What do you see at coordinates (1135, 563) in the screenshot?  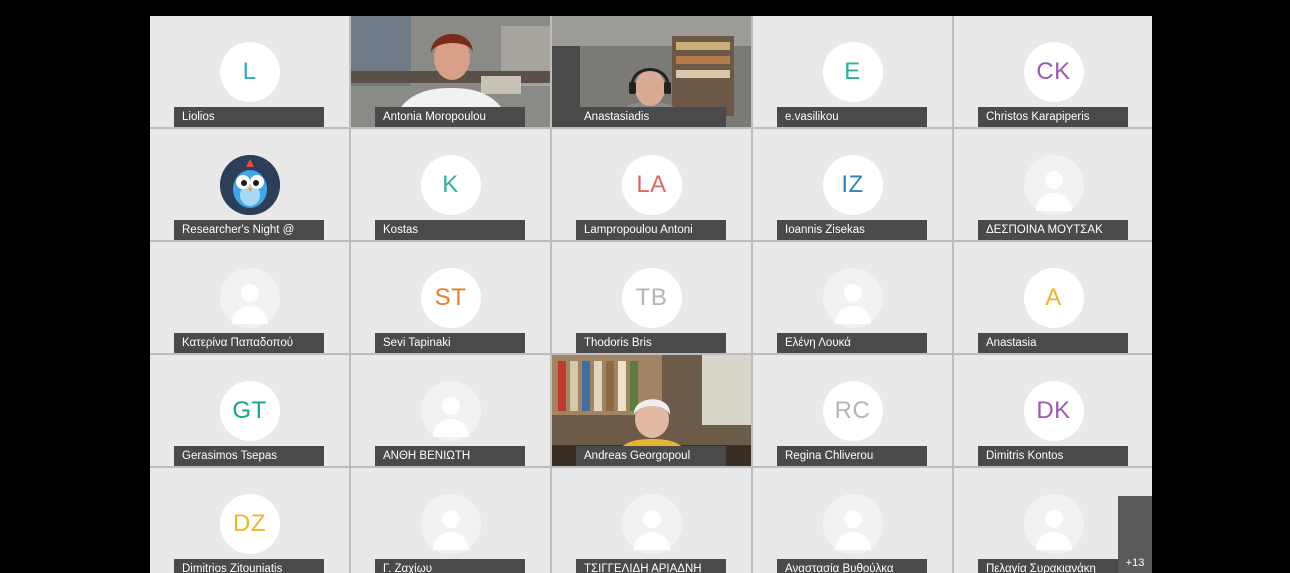 I see `more-participants-count: +13` at bounding box center [1135, 563].